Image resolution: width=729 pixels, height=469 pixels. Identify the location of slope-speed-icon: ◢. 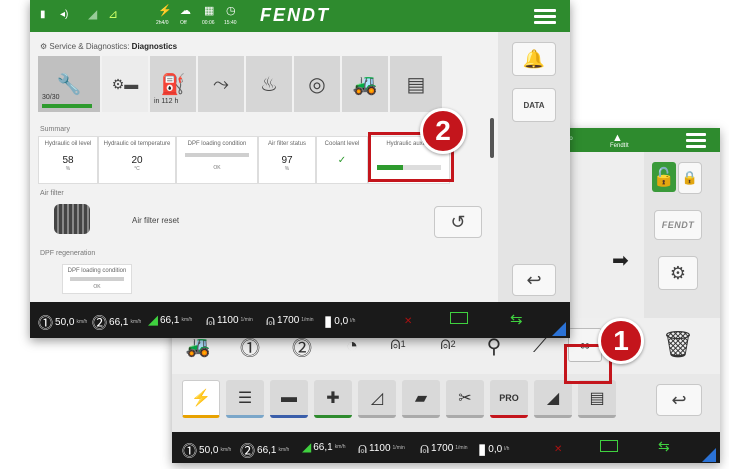
(307, 447).